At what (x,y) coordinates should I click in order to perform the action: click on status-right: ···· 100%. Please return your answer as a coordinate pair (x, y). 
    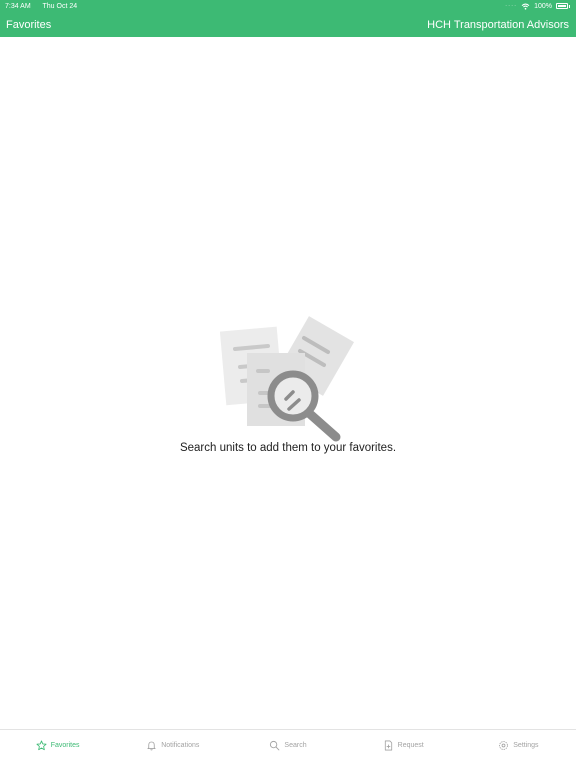
    Looking at the image, I should click on (537, 6).